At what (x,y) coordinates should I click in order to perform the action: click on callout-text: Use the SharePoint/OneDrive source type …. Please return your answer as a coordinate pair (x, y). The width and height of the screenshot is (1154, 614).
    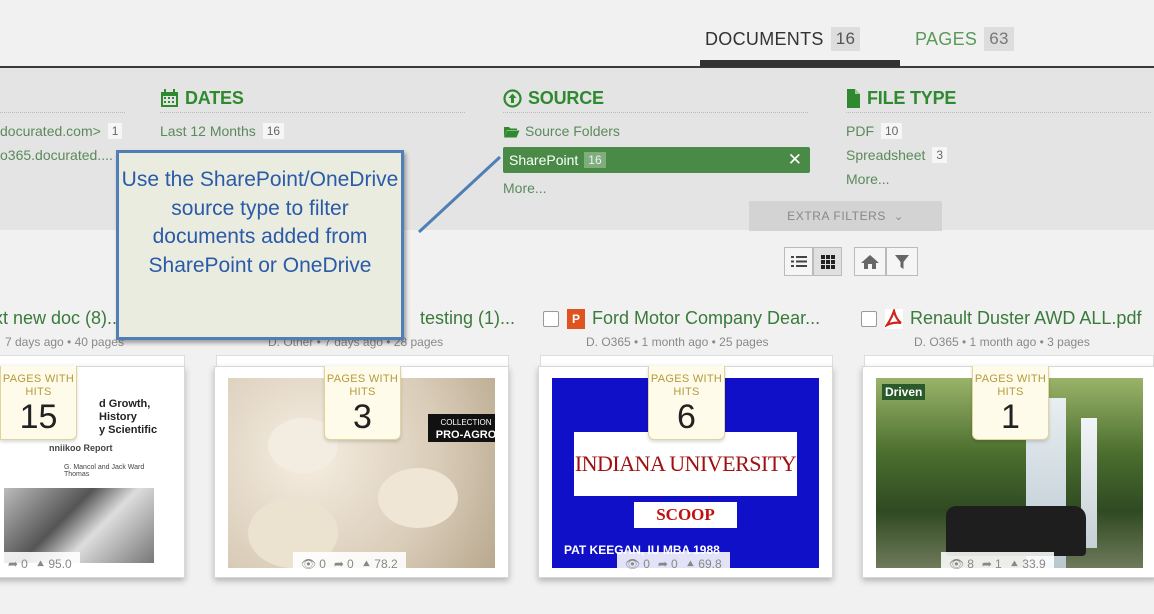
    Looking at the image, I should click on (260, 222).